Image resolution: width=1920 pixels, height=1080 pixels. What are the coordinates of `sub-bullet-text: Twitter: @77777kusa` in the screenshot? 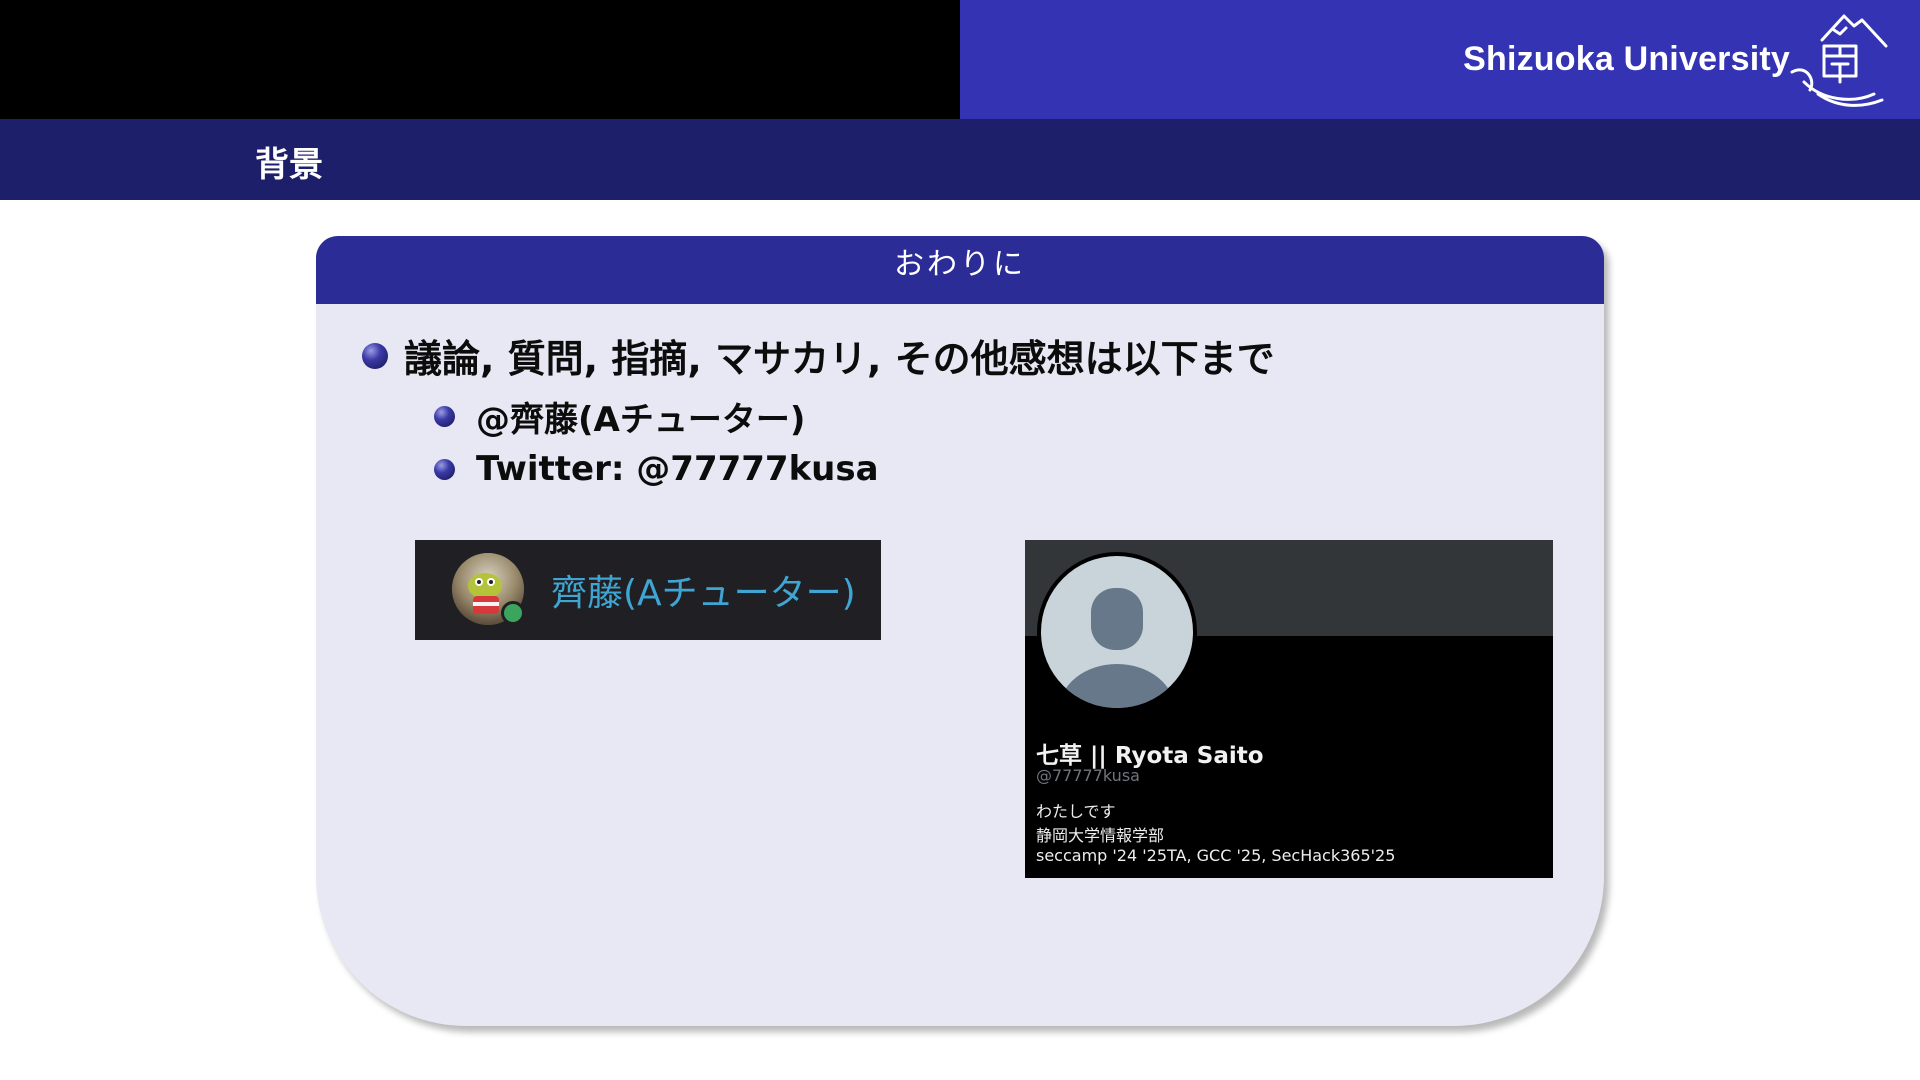 It's located at (677, 469).